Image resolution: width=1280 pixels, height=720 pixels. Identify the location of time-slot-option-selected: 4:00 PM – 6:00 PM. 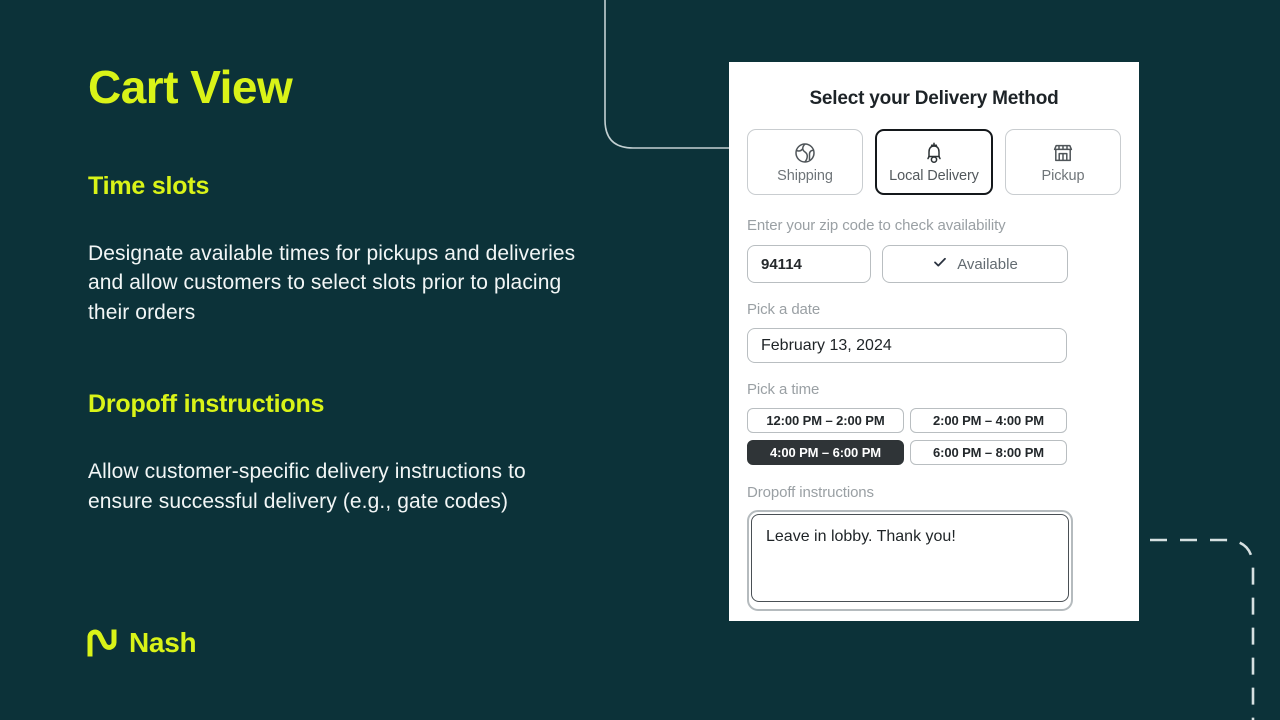
(825, 452).